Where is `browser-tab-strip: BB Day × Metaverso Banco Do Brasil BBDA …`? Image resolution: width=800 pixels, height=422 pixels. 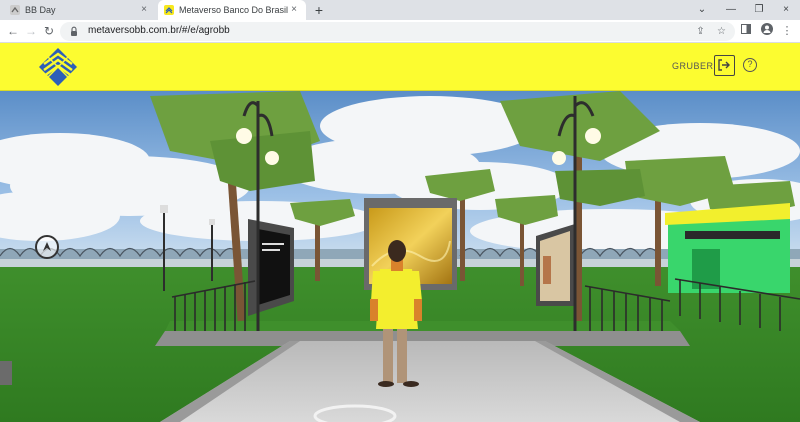 browser-tab-strip: BB Day × Metaverso Banco Do Brasil BBDA … is located at coordinates (400, 10).